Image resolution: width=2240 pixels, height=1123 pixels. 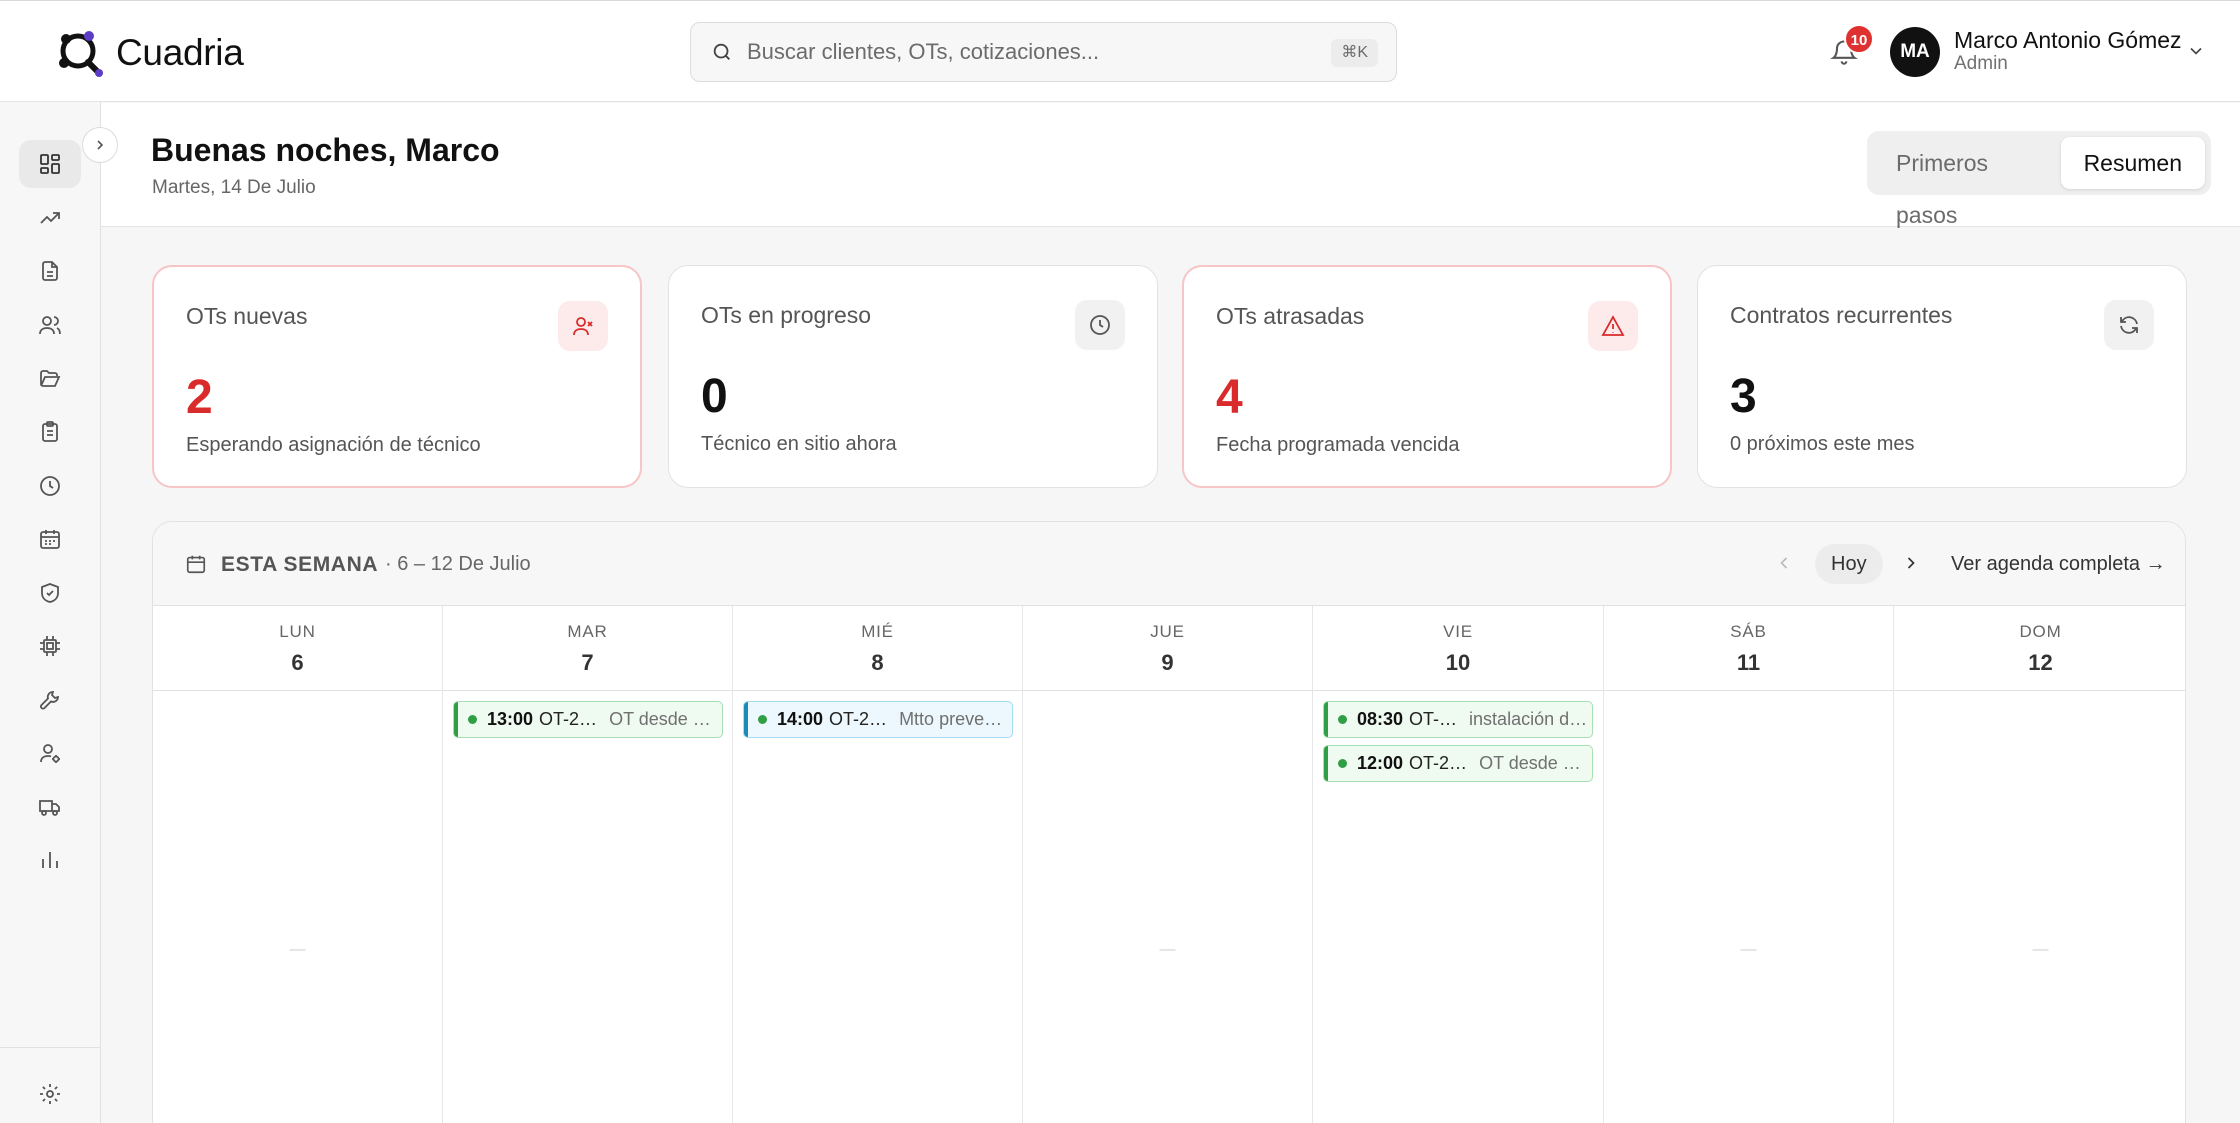 I want to click on sidebar-item-tasks, so click(x=50, y=432).